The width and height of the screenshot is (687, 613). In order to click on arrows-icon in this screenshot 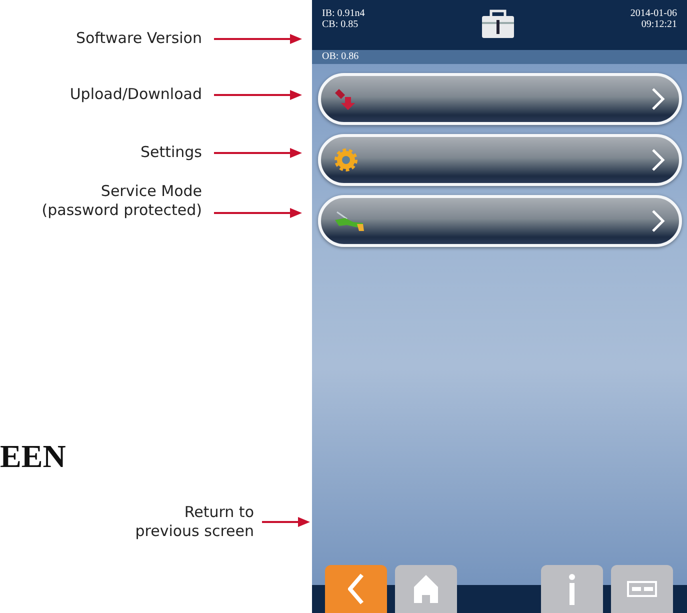, I will do `click(345, 99)`.